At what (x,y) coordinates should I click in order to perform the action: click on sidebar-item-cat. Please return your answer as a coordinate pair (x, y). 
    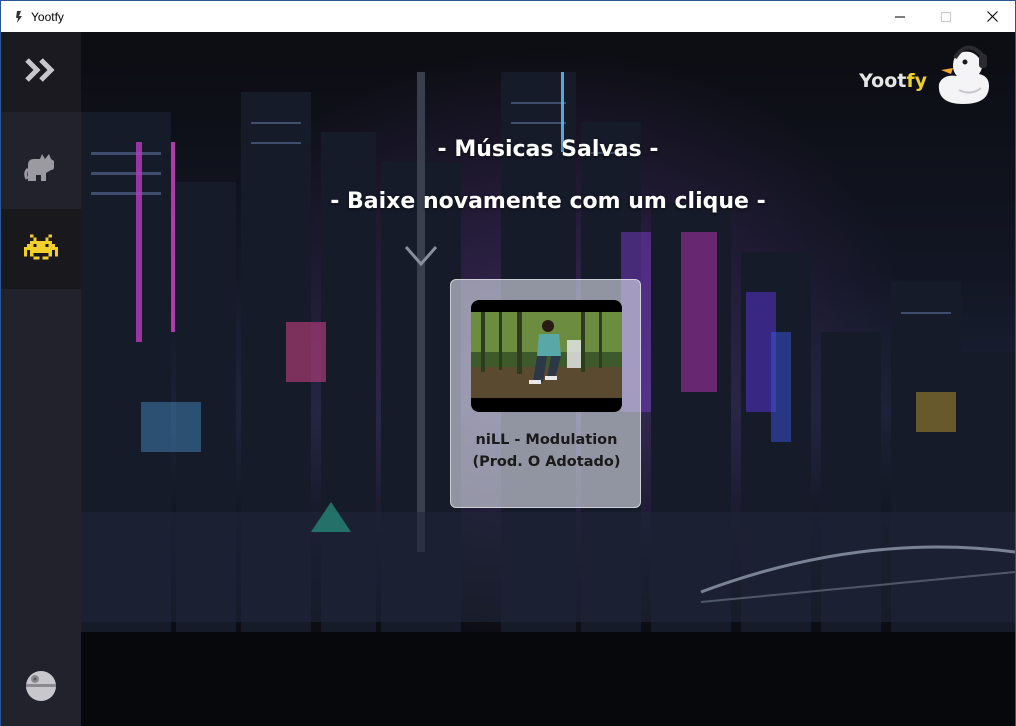
    Looking at the image, I should click on (41, 169).